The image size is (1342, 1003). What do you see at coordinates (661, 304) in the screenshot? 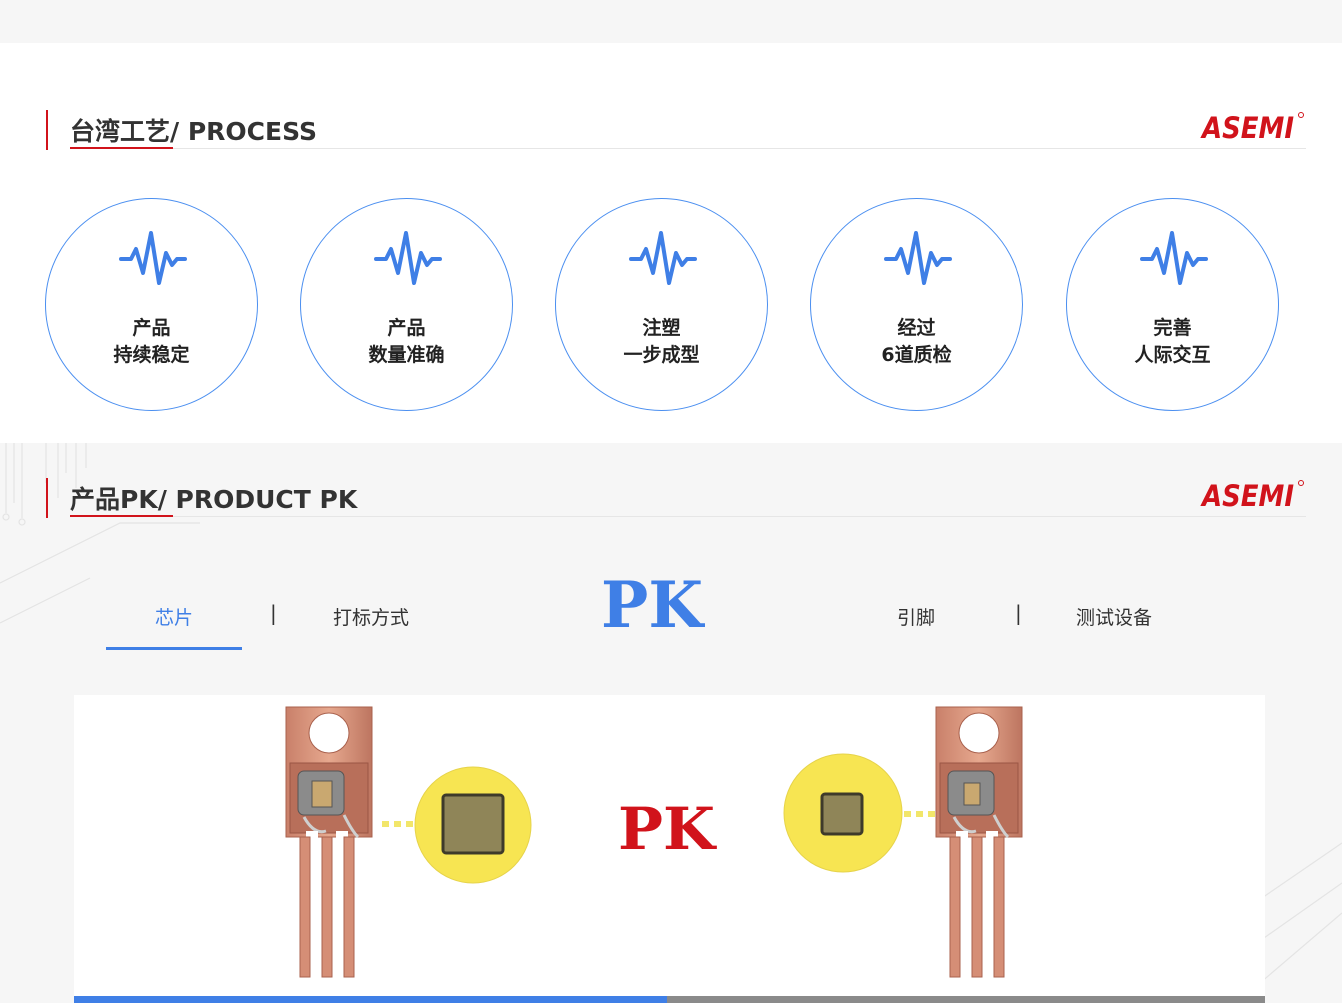
I see `process-item-molding: 注塑 一步成型` at bounding box center [661, 304].